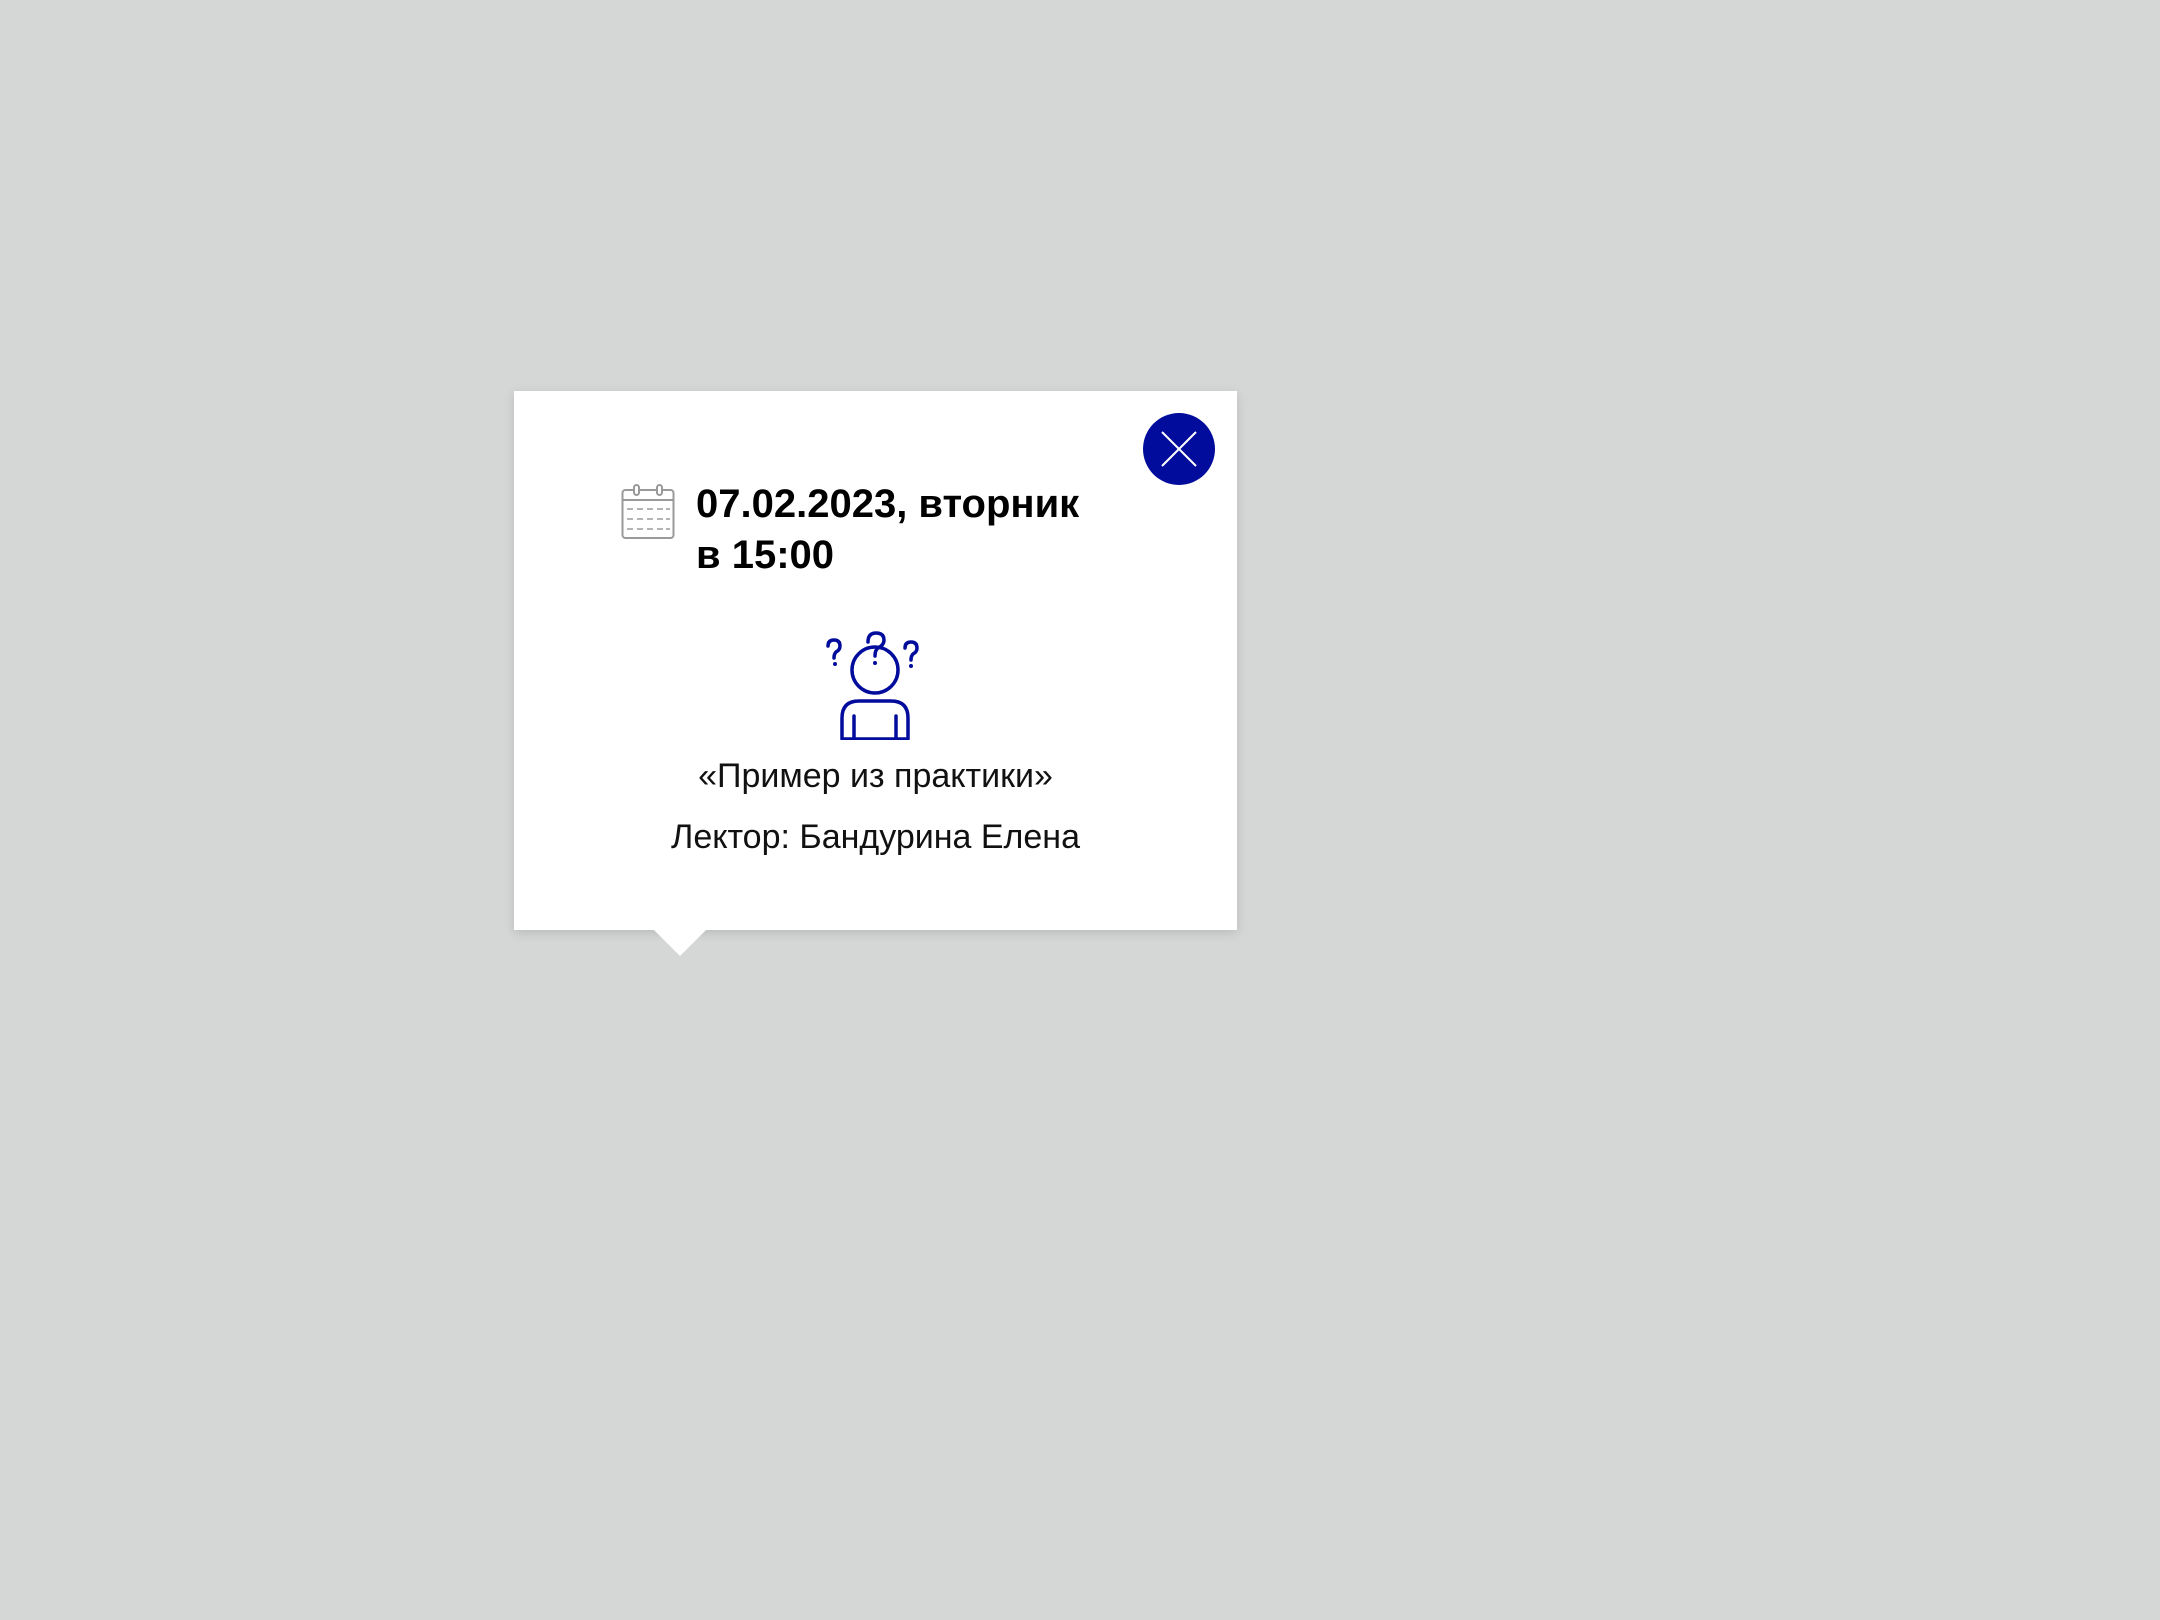 The width and height of the screenshot is (2160, 1620). I want to click on confused-person-icon, so click(872, 685).